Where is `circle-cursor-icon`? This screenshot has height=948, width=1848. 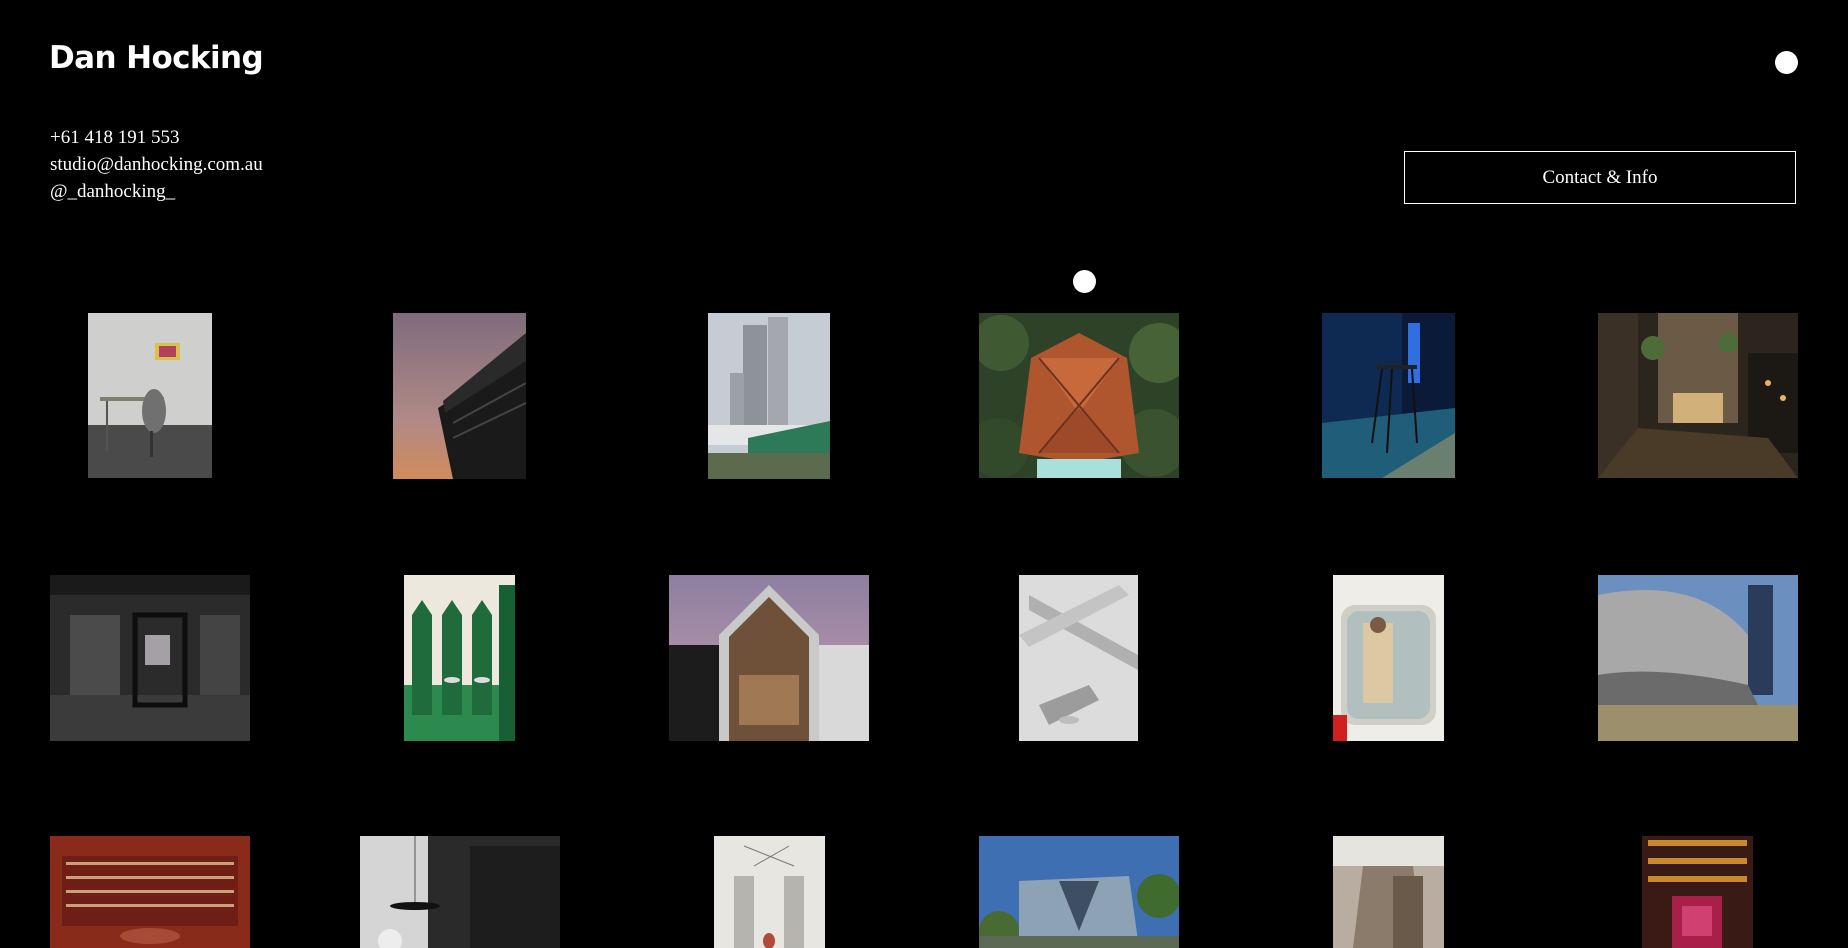 circle-cursor-icon is located at coordinates (1084, 281).